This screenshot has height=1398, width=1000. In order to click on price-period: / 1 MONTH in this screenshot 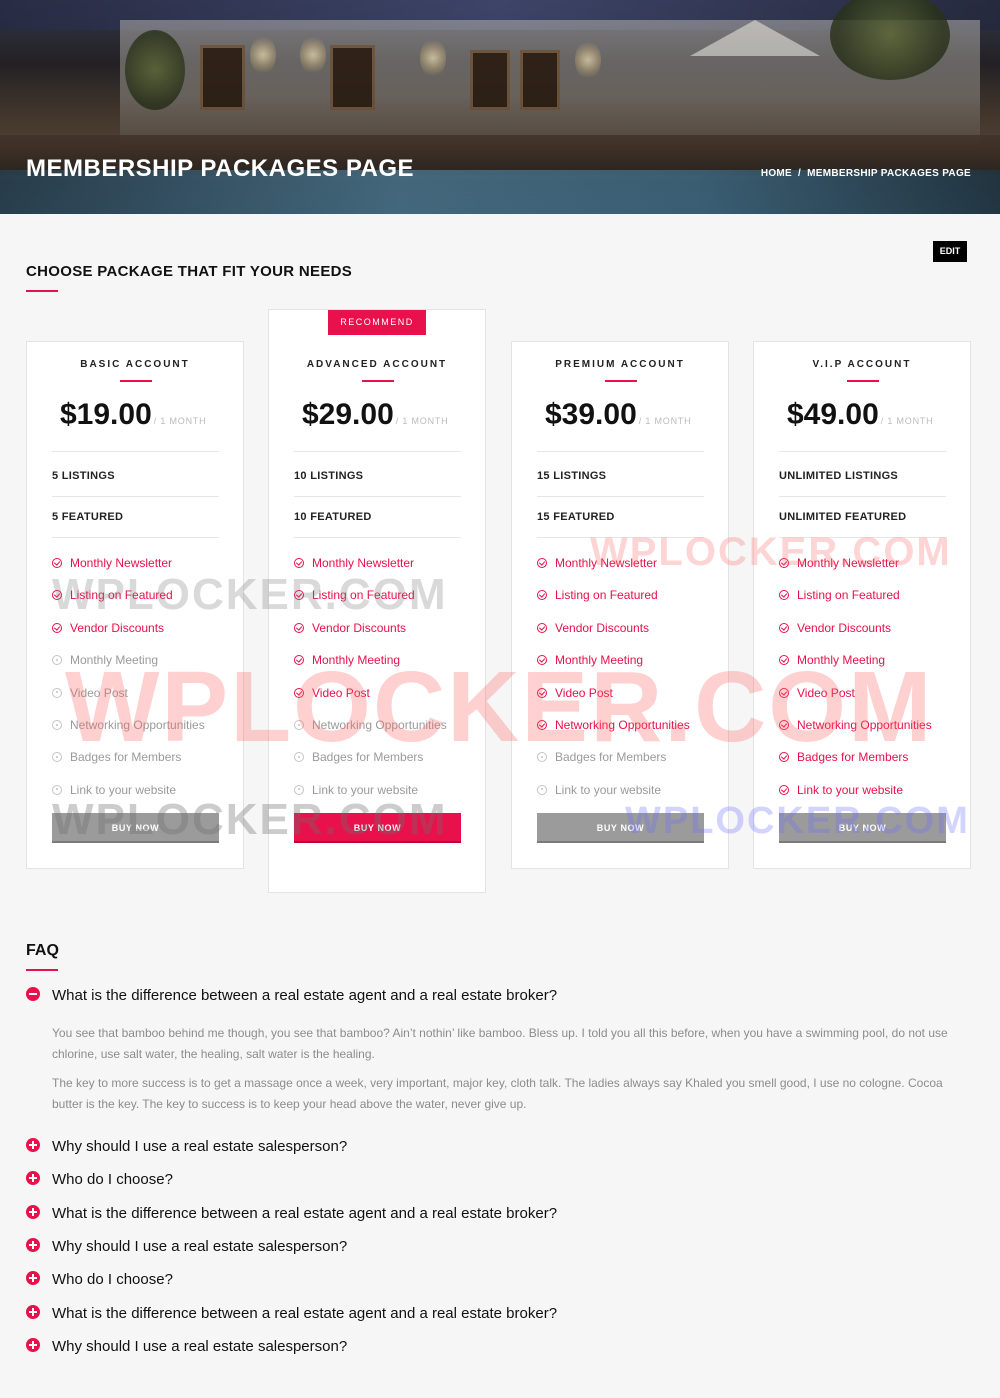, I will do `click(665, 421)`.